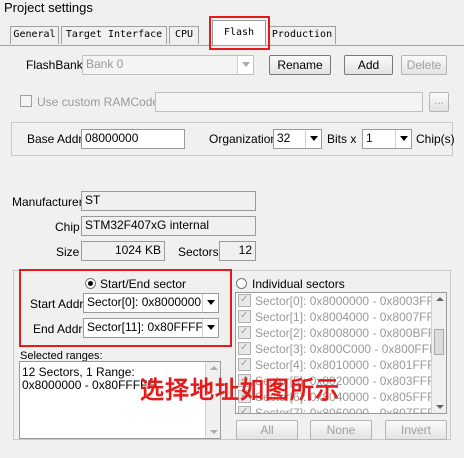  I want to click on flashbank-select: Bank 0, so click(168, 65).